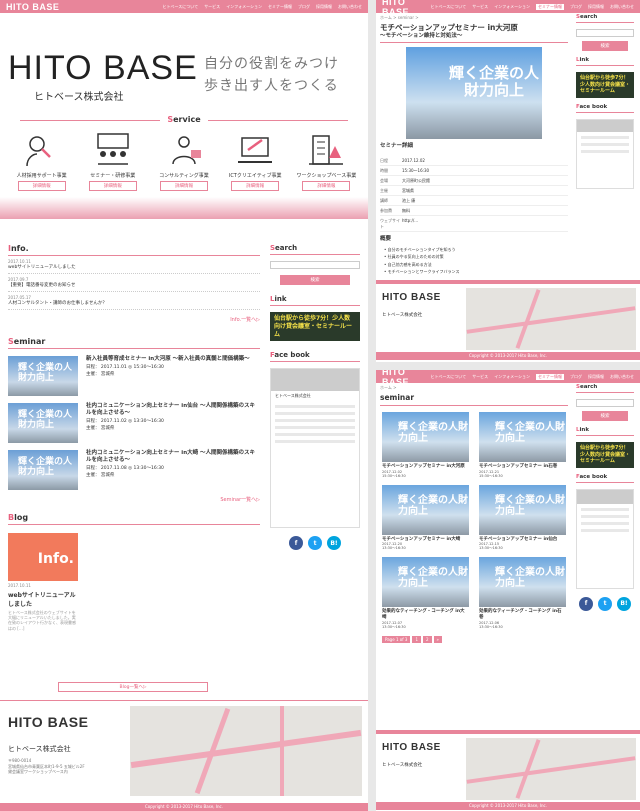 This screenshot has height=811, width=640. What do you see at coordinates (134, 499) in the screenshot?
I see `seminar-more-link: Seminar一覧へ▷` at bounding box center [134, 499].